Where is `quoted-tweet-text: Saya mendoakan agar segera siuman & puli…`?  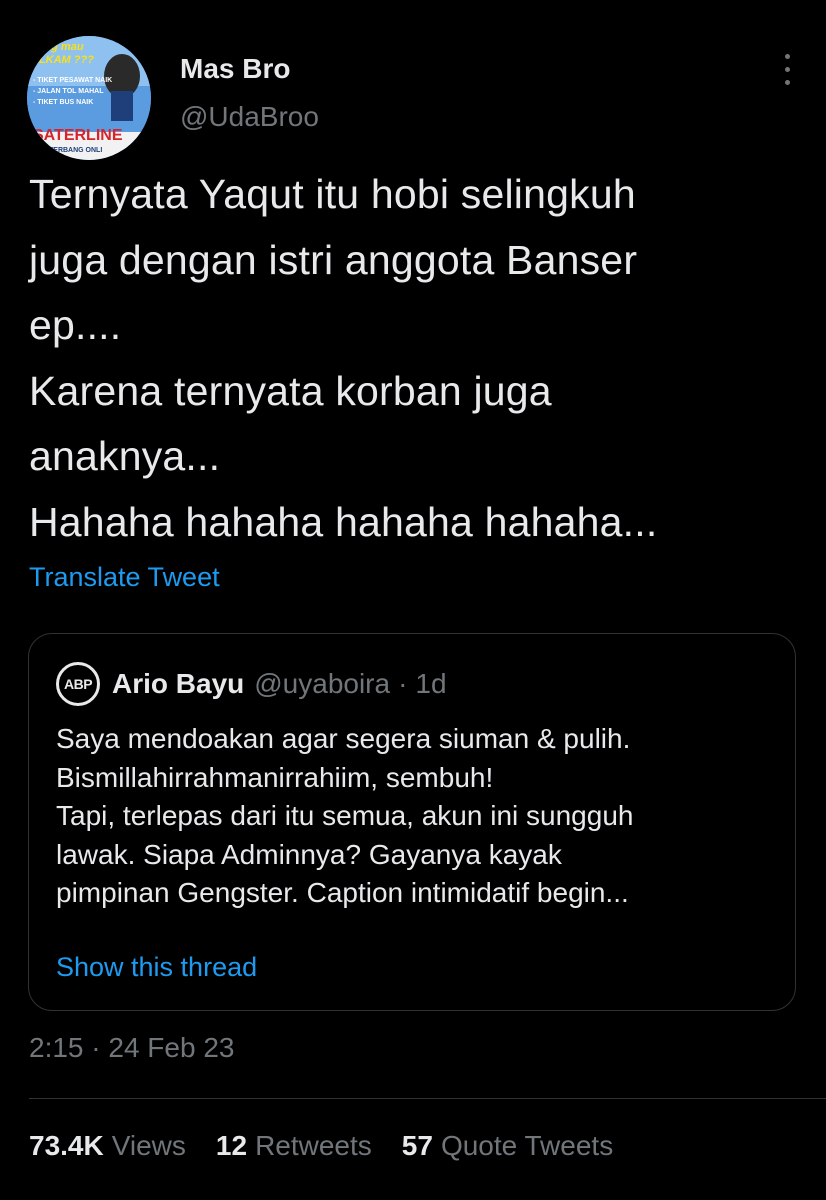 quoted-tweet-text: Saya mendoakan agar segera siuman & puli… is located at coordinates (345, 815).